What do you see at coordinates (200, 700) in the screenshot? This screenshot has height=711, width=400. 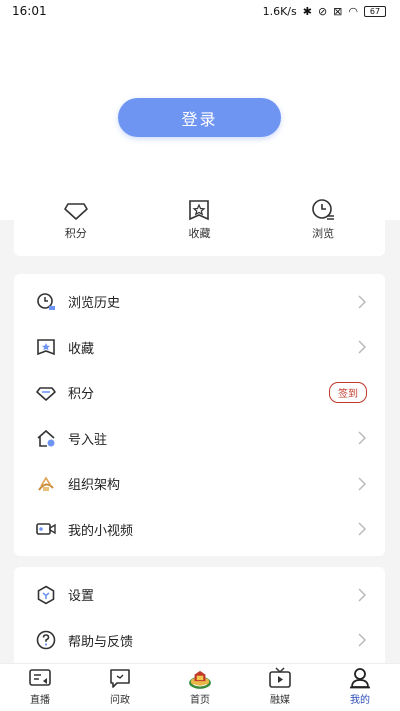 I see `tab-label: 首页` at bounding box center [200, 700].